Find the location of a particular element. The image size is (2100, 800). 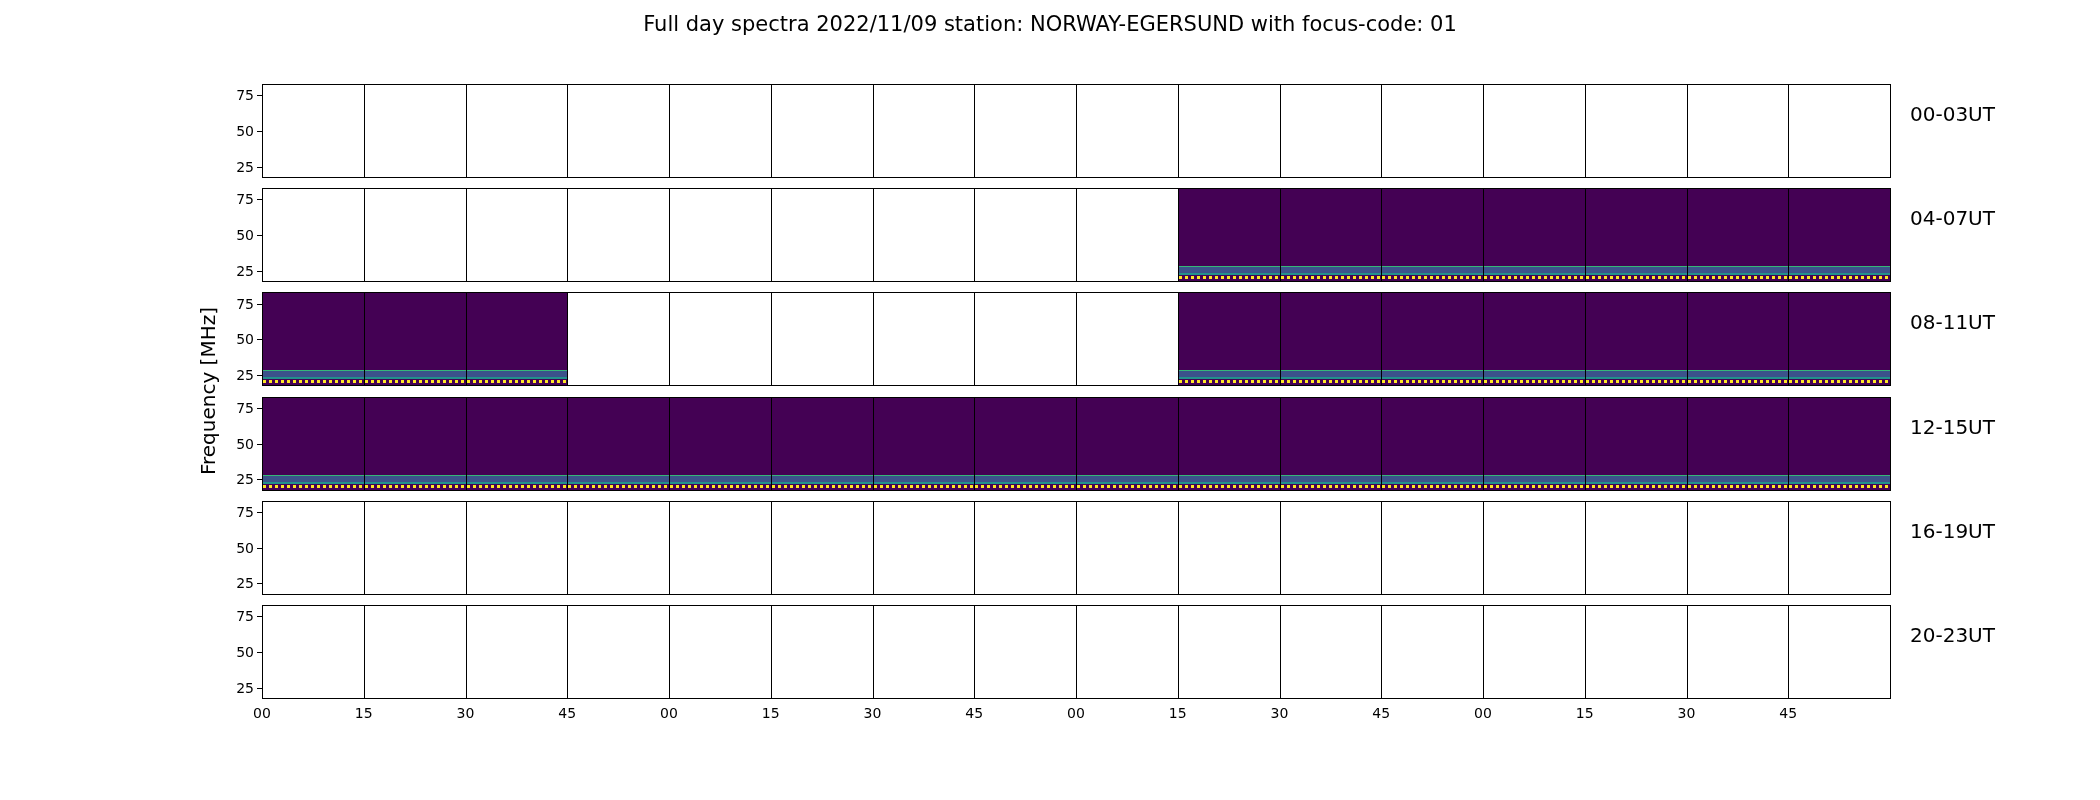

row-time-label: 04-07UT is located at coordinates (1952, 218).